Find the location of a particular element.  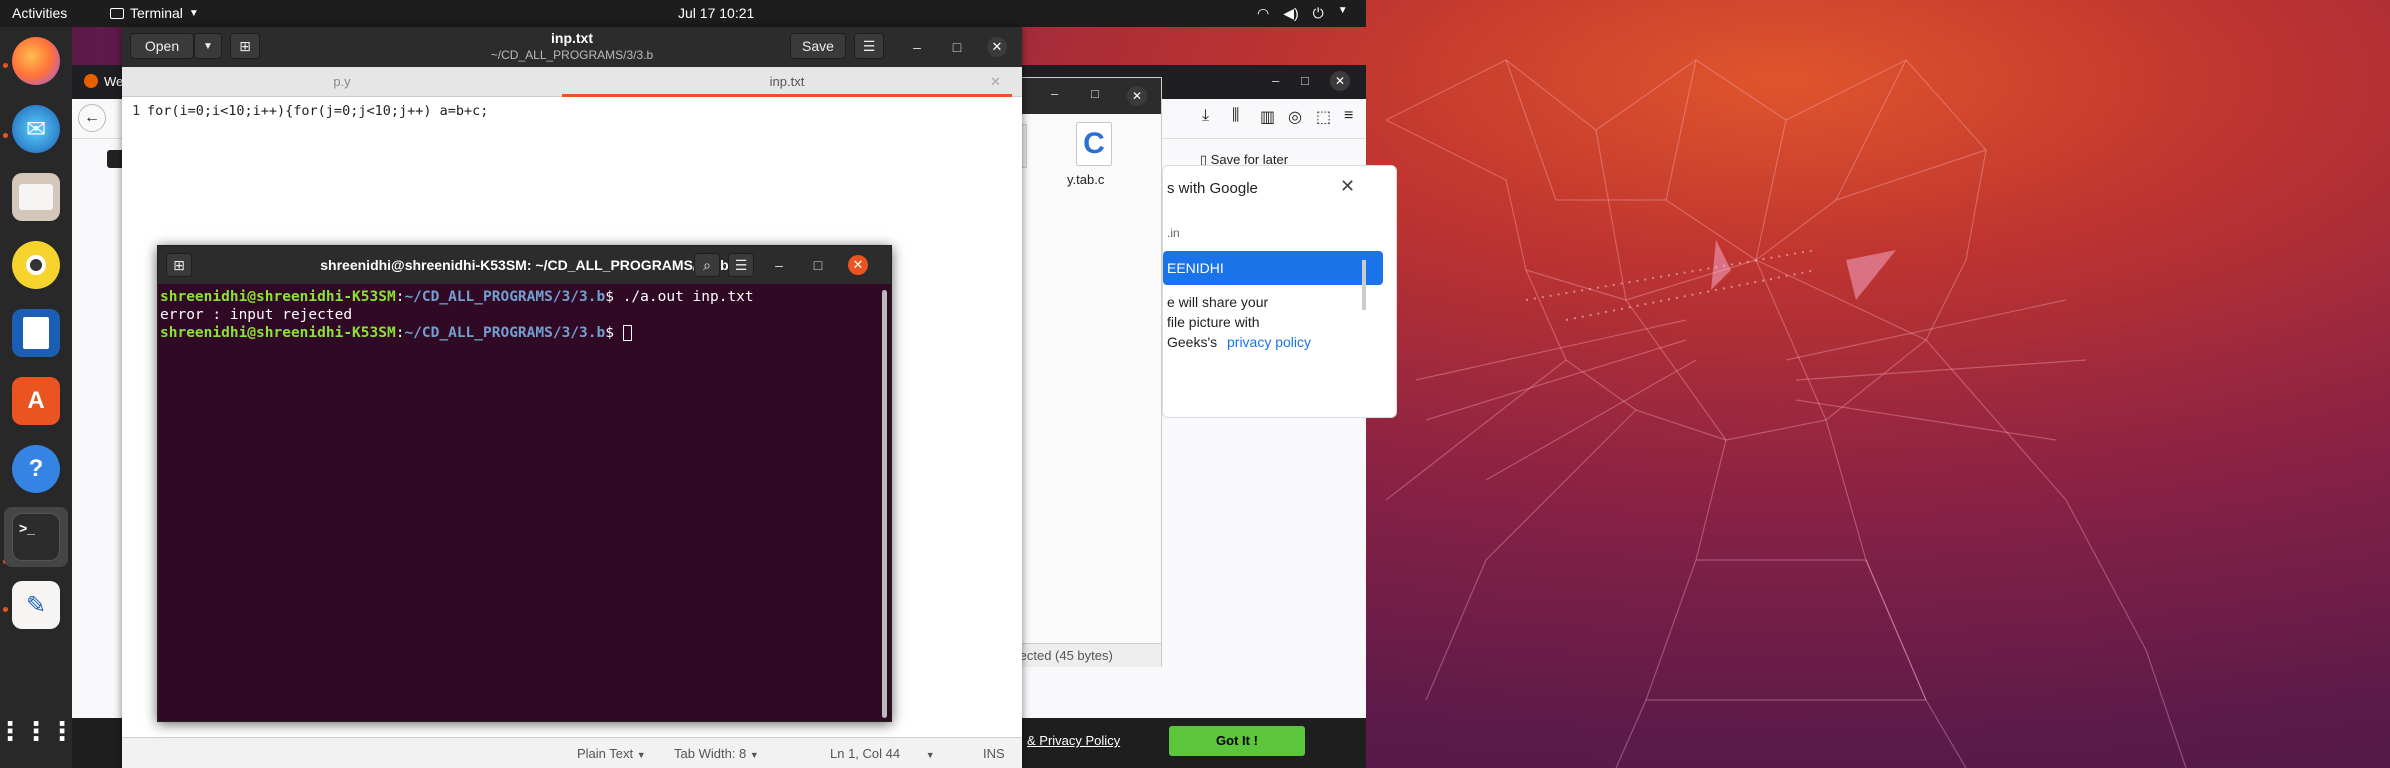

app-menu: Terminal ▼ is located at coordinates (154, 13).